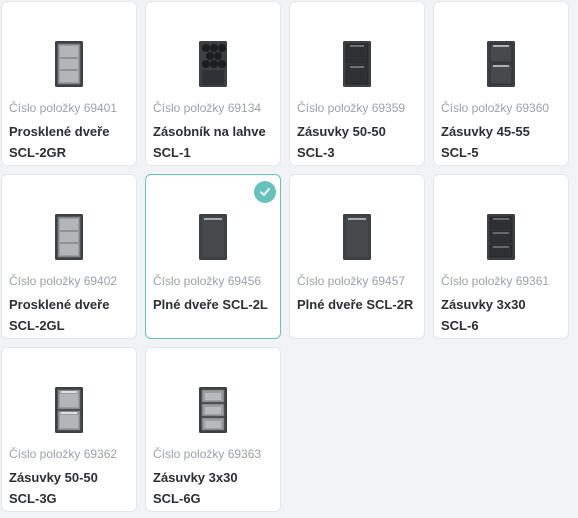 The height and width of the screenshot is (518, 578). Describe the element at coordinates (195, 488) in the screenshot. I see `product-name: Zásuvky 3x30 SCL-6G` at that location.